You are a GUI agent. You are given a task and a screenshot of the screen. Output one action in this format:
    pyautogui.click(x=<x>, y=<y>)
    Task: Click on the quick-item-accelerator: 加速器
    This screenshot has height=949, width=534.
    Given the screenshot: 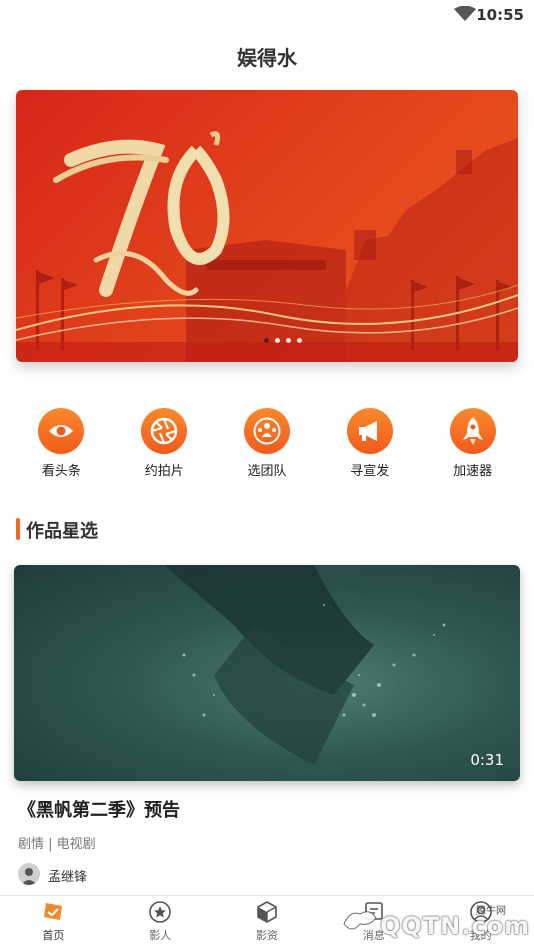 What is the action you would take?
    pyautogui.click(x=472, y=443)
    